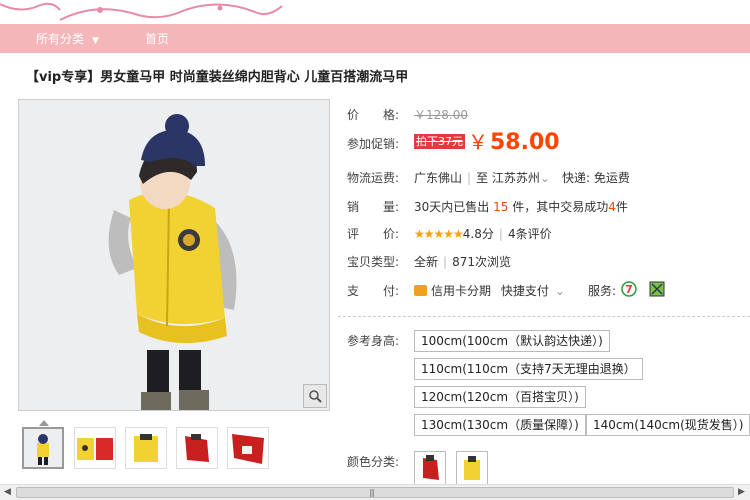 The height and width of the screenshot is (500, 750). What do you see at coordinates (373, 462) in the screenshot?
I see `color-label: 颜色分类:` at bounding box center [373, 462].